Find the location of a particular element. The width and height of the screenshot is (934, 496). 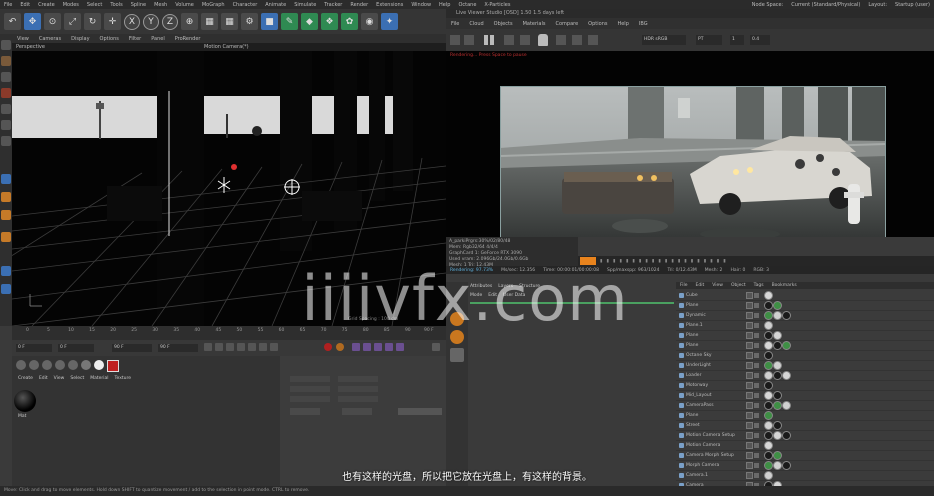

previous-frame-icon is located at coordinates (230, 347).